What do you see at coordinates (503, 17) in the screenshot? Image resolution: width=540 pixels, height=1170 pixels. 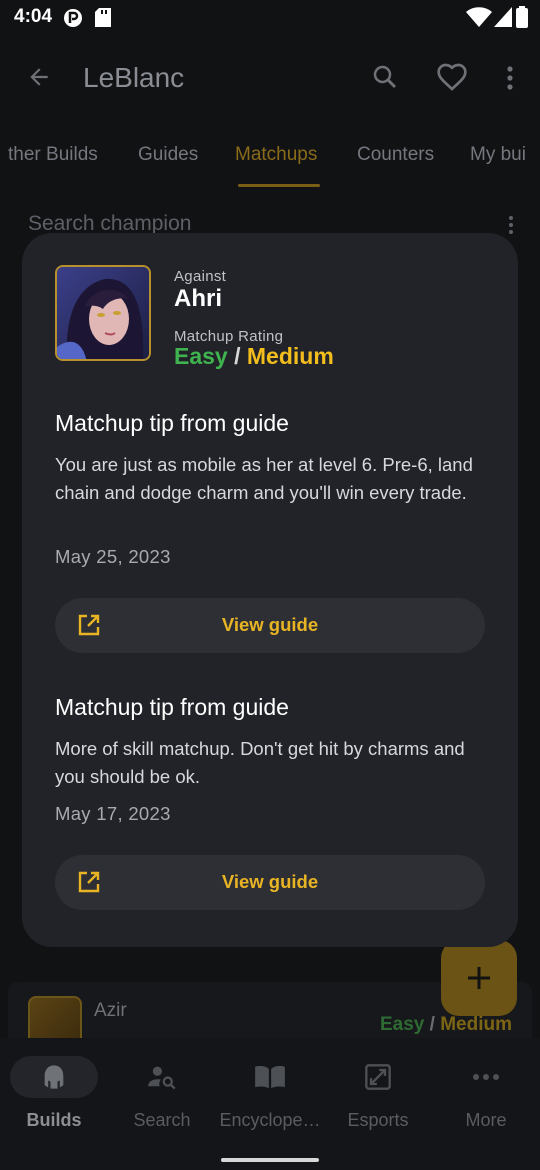 I see `cell-signal-icon` at bounding box center [503, 17].